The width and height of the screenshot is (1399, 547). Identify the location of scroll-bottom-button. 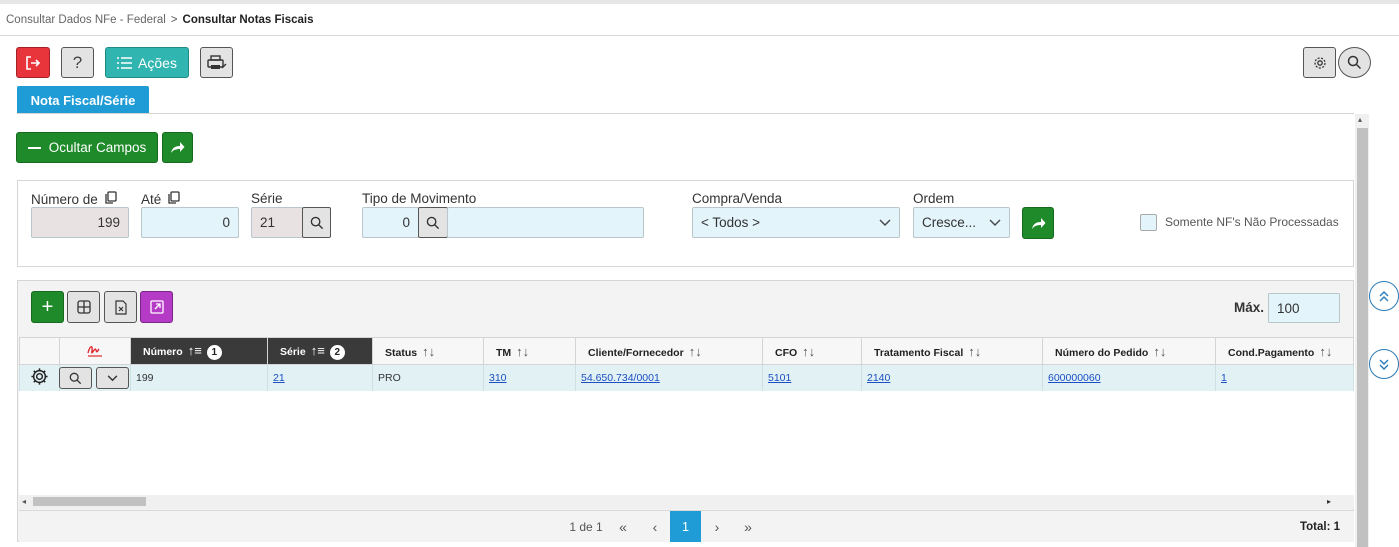
(1384, 364).